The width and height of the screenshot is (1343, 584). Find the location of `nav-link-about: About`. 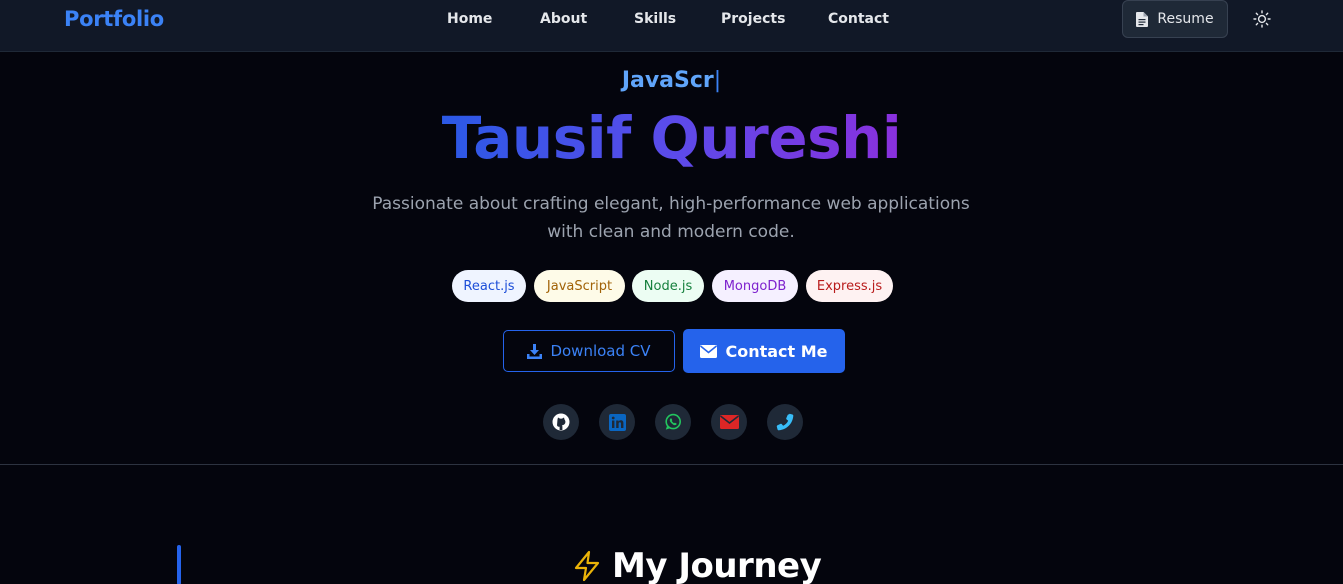

nav-link-about: About is located at coordinates (563, 19).